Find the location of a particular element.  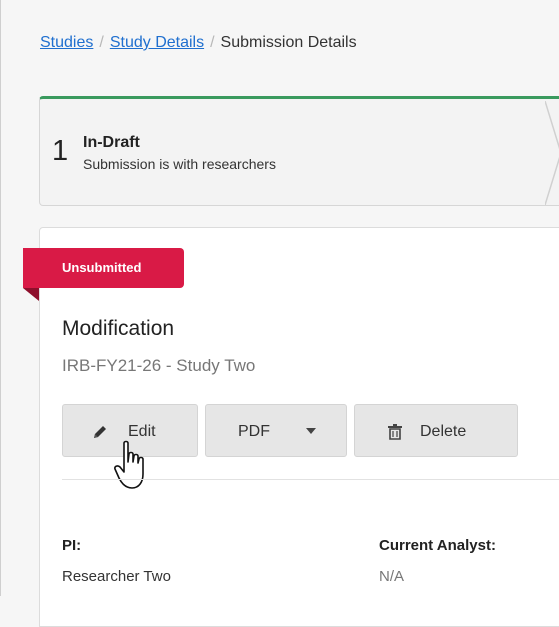

trash-icon is located at coordinates (395, 432).